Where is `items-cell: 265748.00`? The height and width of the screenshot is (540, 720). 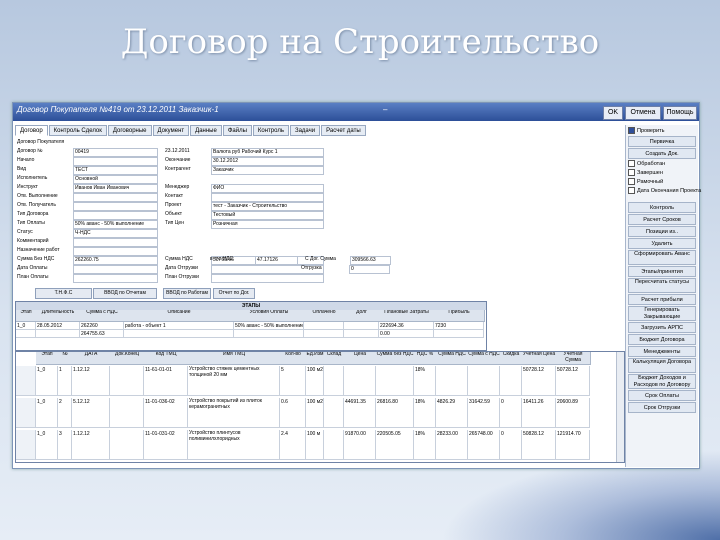
items-cell: 265748.00 is located at coordinates (484, 445).